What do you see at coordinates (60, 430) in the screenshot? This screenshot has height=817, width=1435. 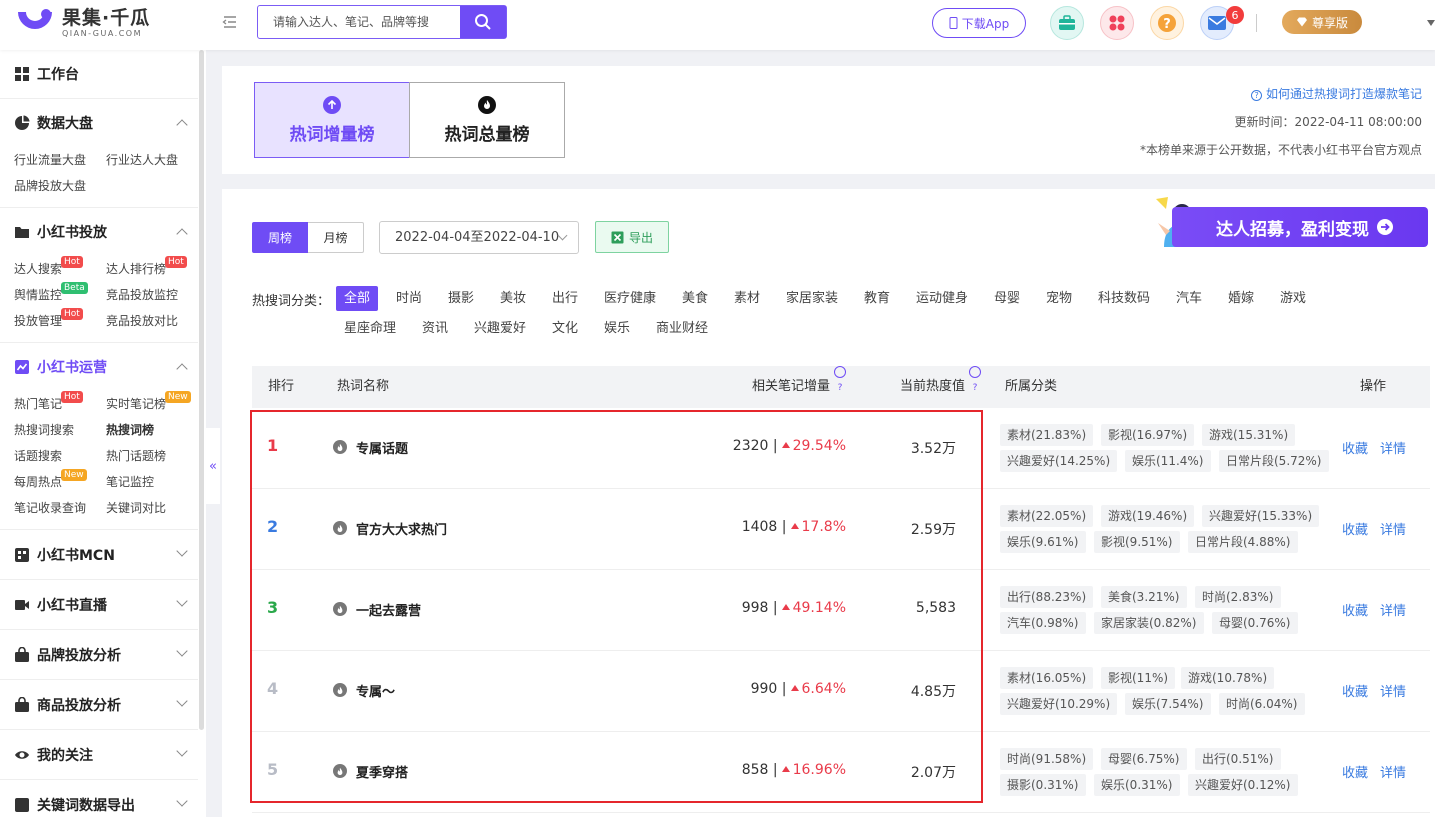 I see `sidebar-item: 热搜词搜索` at bounding box center [60, 430].